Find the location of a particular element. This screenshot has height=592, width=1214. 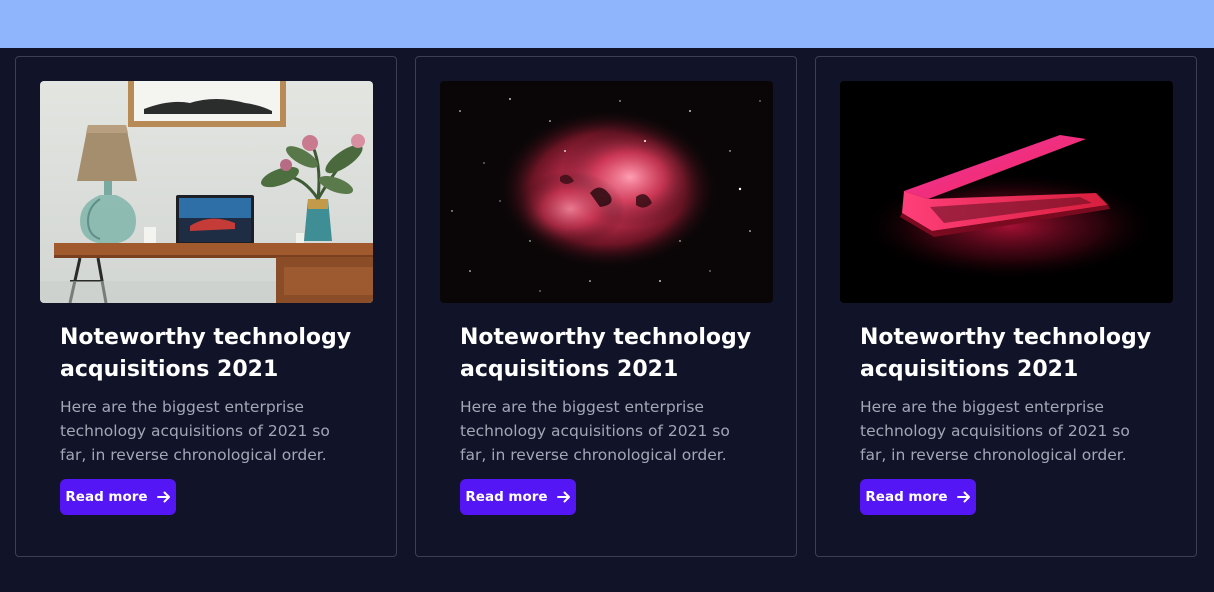

card-image-laptop is located at coordinates (1006, 192).